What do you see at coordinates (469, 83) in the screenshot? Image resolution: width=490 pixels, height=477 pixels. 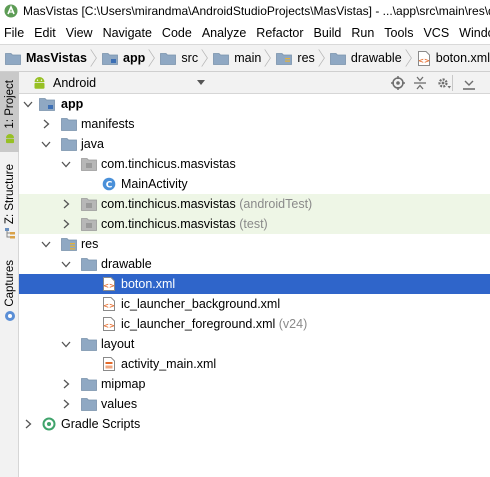 I see `hide-panel-icon` at bounding box center [469, 83].